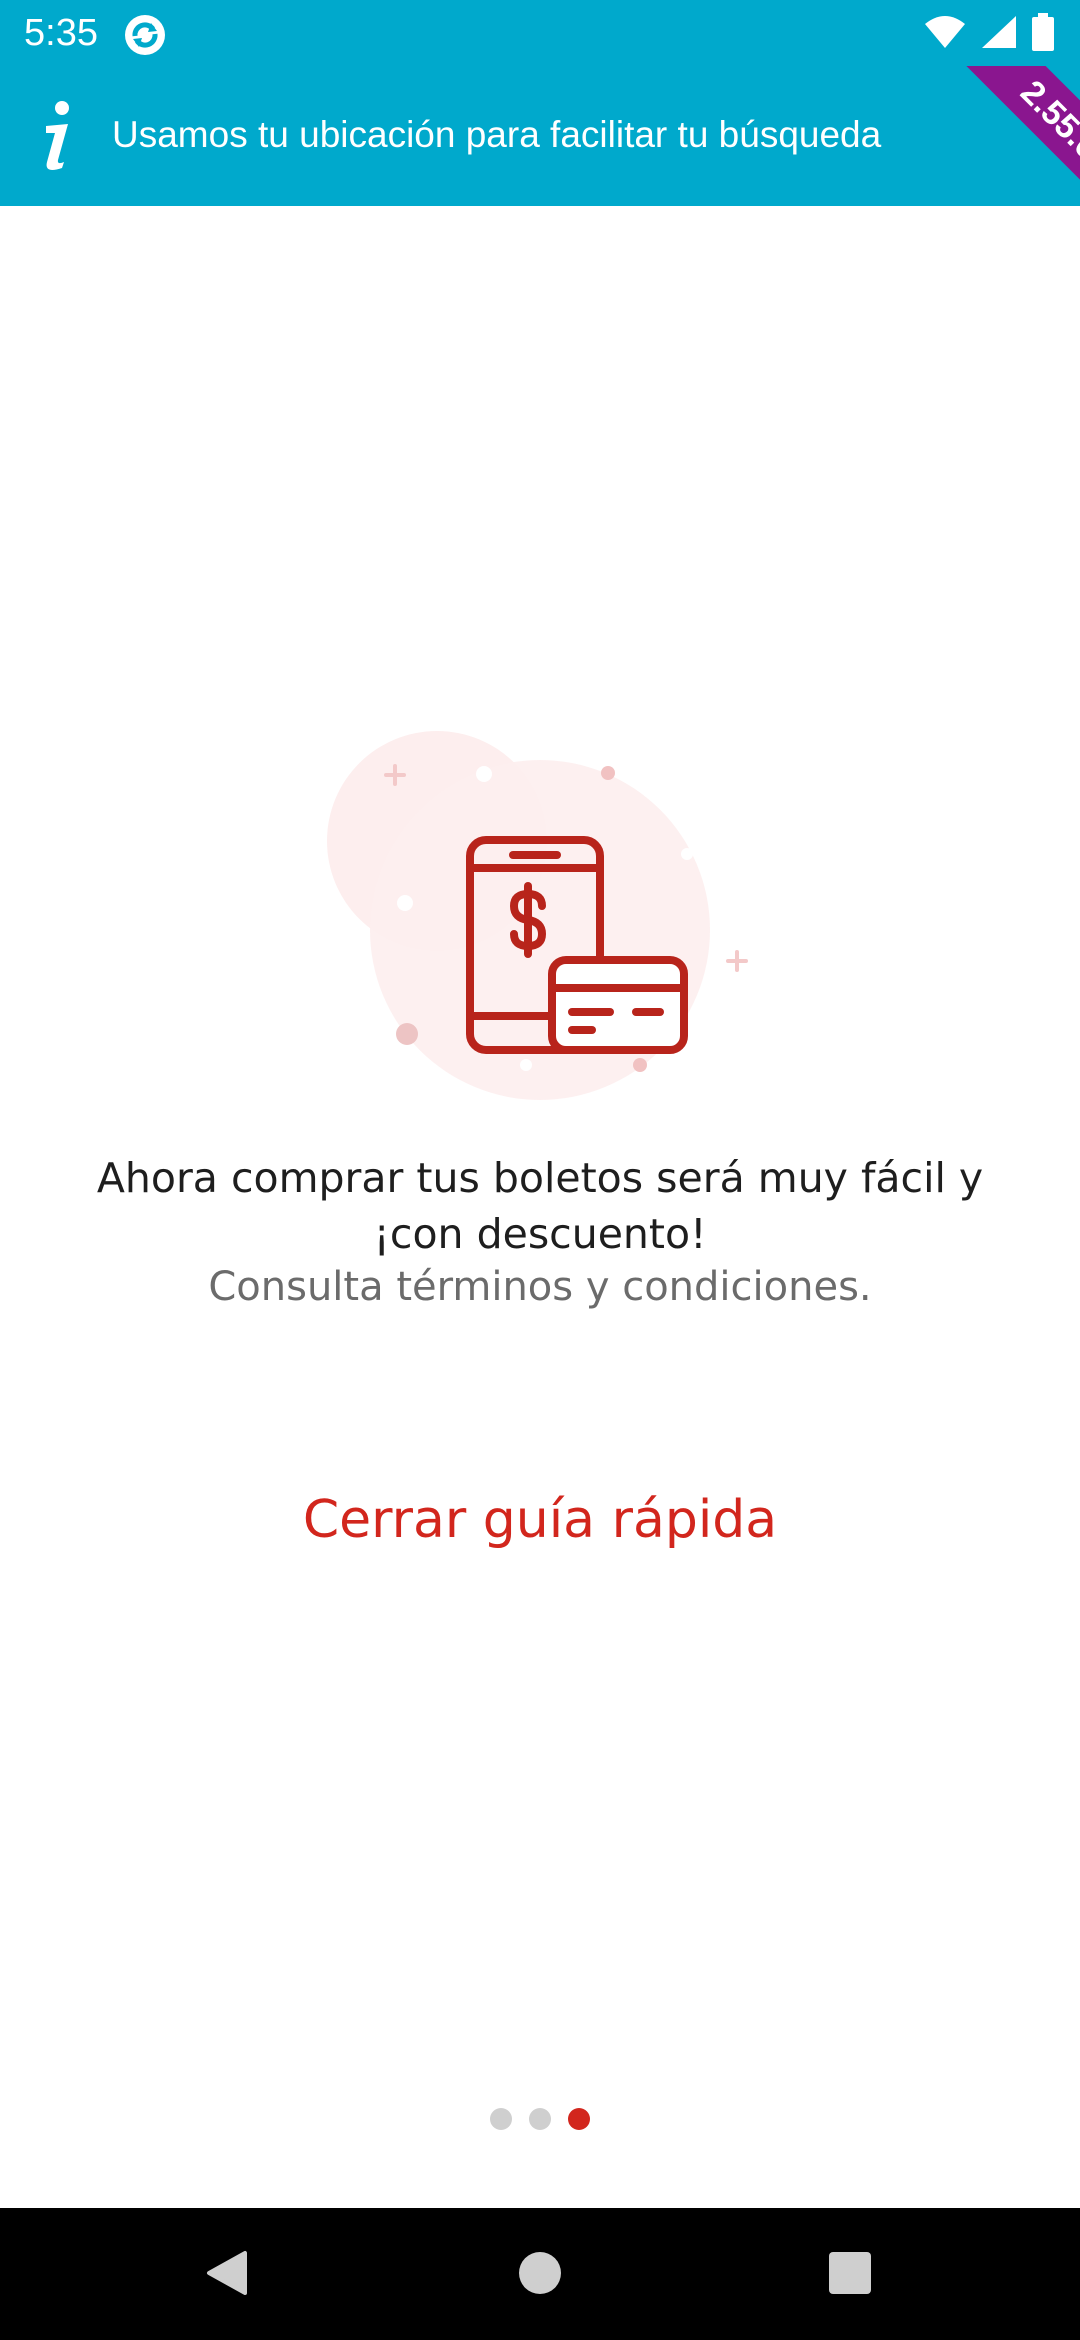  Describe the element at coordinates (1046, 119) in the screenshot. I see `version-label: 2.55.0` at that location.